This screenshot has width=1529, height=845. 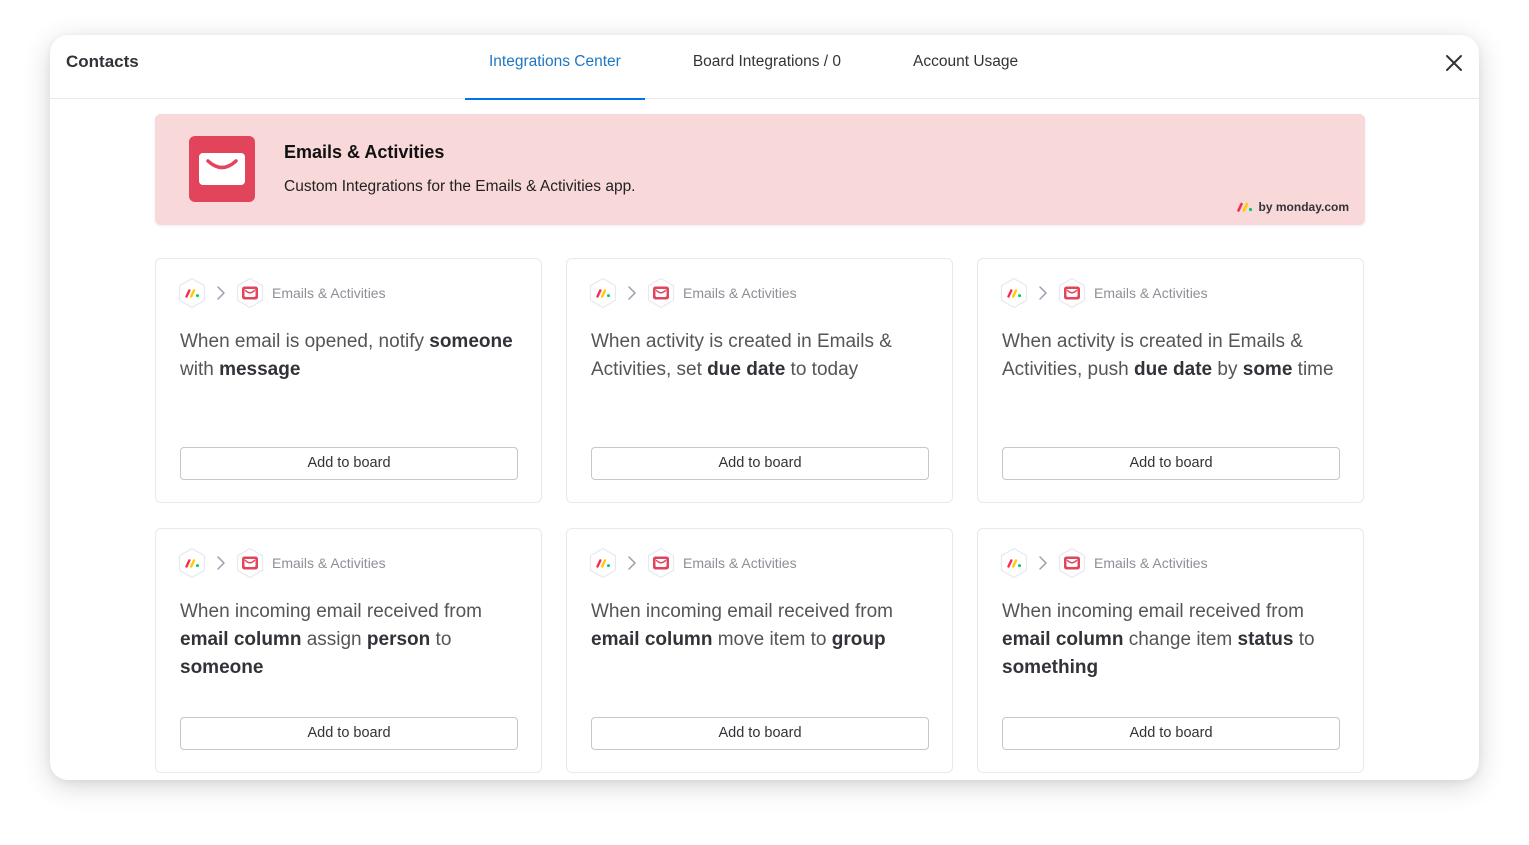 I want to click on recipe-placeholder: status, so click(x=1266, y=639).